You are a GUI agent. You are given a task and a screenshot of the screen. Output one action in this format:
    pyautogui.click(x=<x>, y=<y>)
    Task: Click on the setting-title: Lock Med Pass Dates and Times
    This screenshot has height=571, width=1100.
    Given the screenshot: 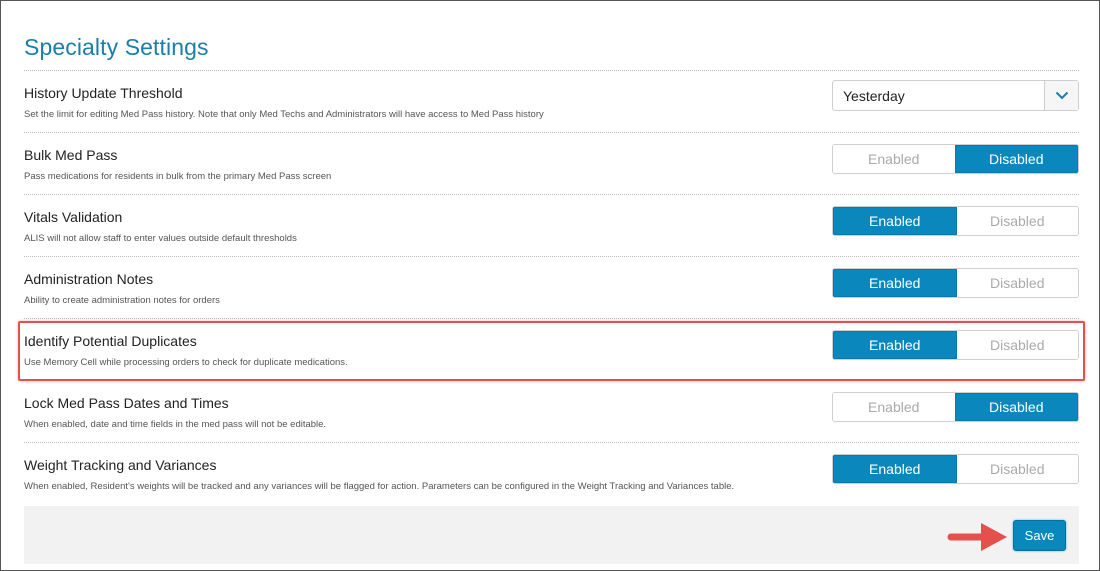 What is the action you would take?
    pyautogui.click(x=126, y=403)
    